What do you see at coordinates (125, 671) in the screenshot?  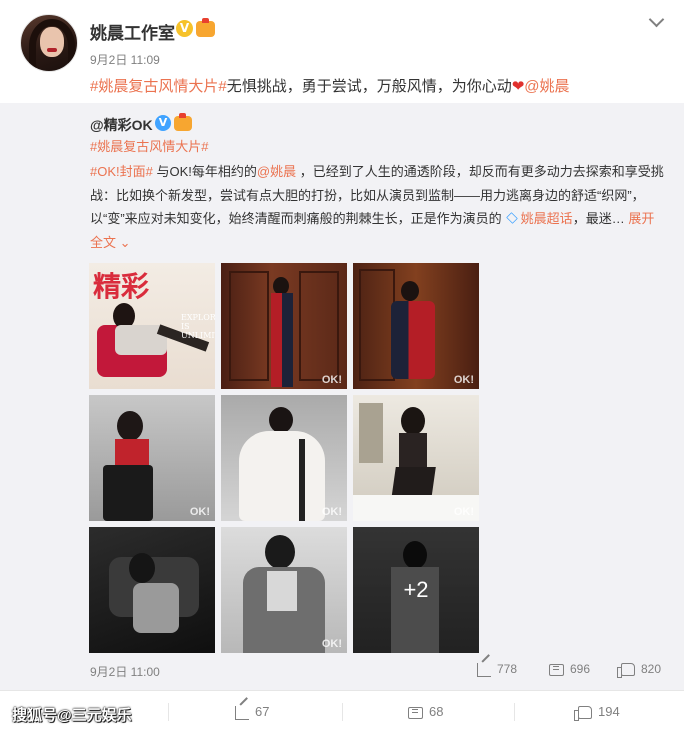 I see `repost-time: 9月2日 11:00` at bounding box center [125, 671].